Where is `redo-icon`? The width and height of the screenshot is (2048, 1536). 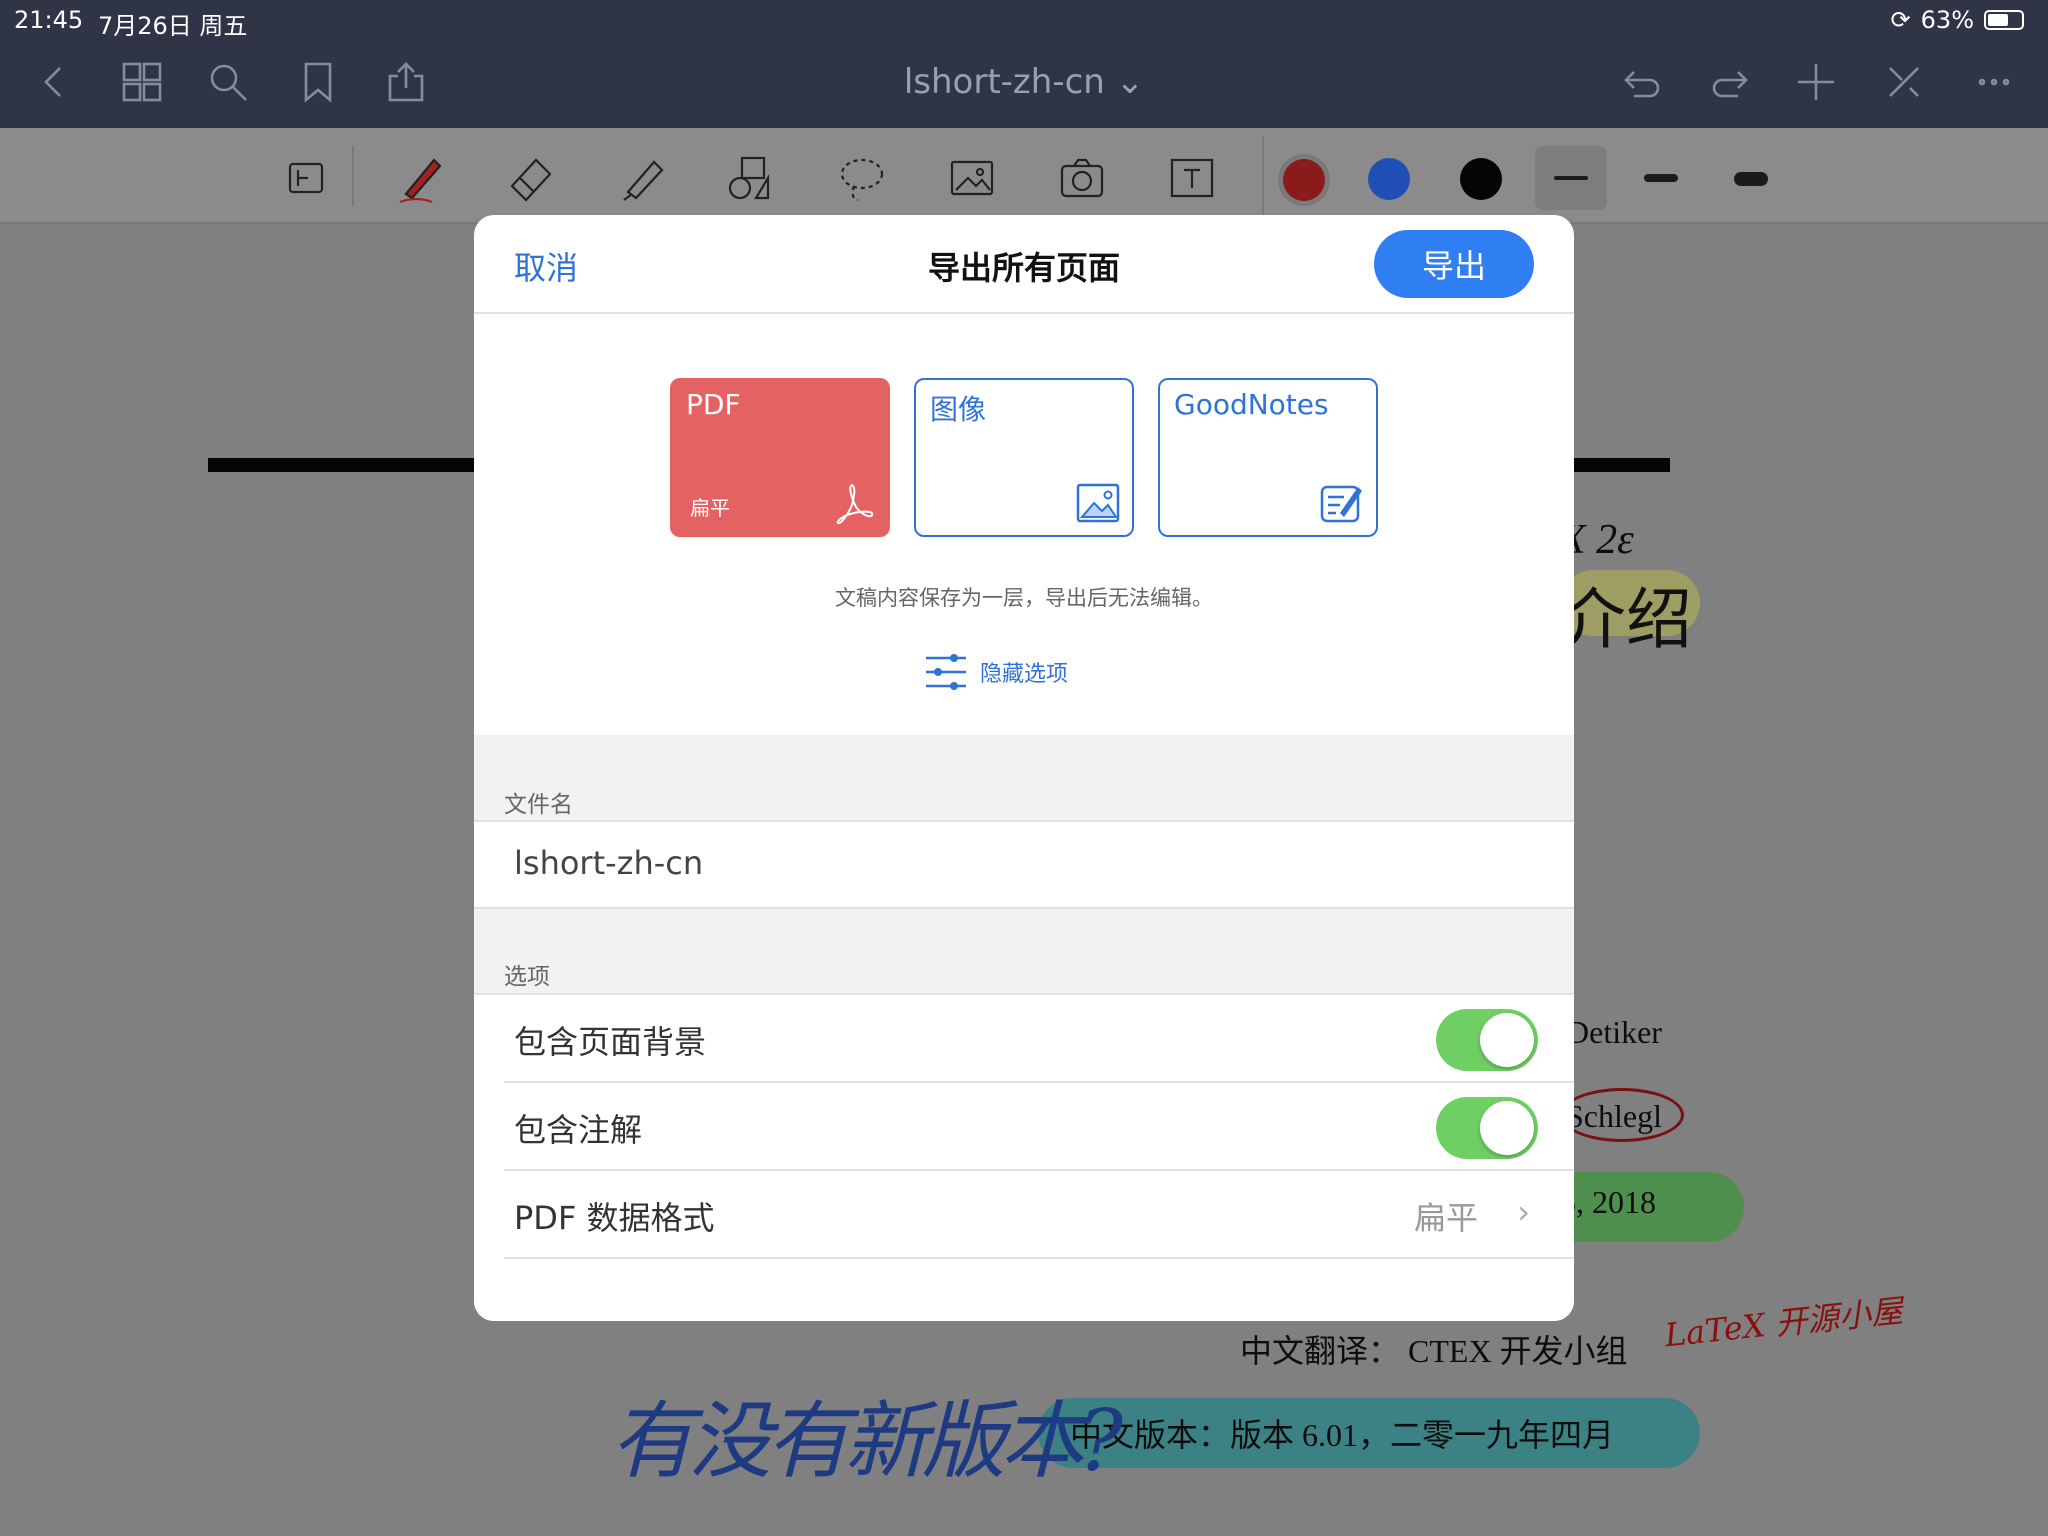
redo-icon is located at coordinates (1730, 82).